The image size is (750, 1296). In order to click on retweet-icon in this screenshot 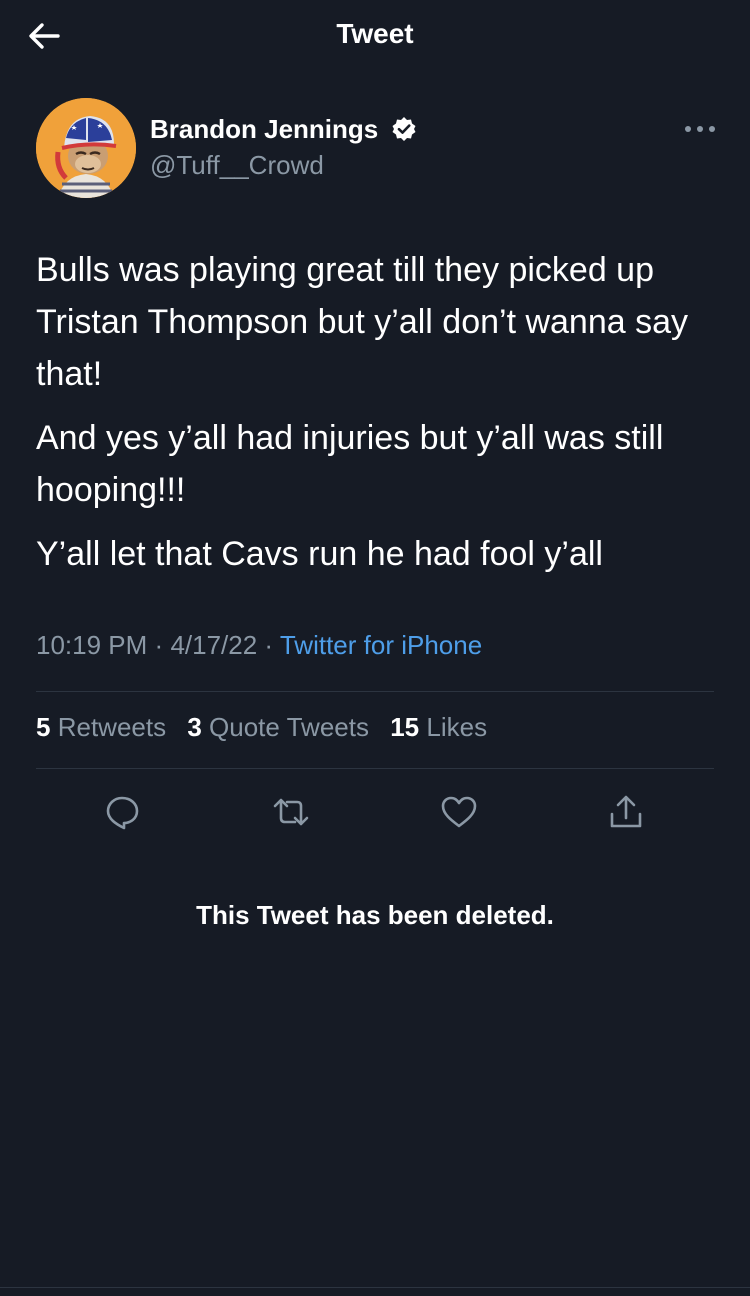, I will do `click(291, 812)`.